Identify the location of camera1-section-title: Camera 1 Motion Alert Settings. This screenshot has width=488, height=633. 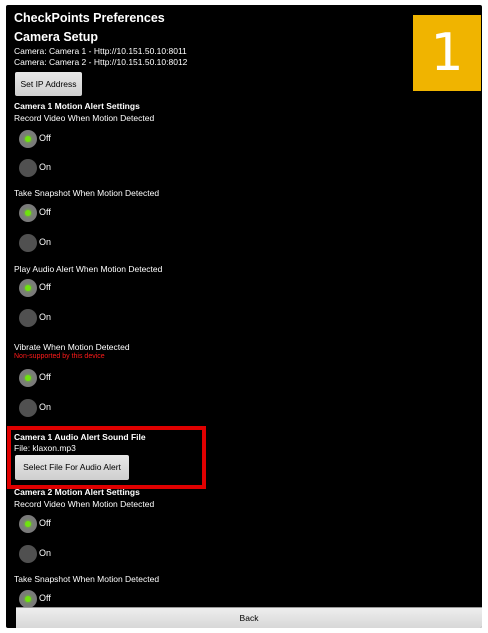
(77, 106).